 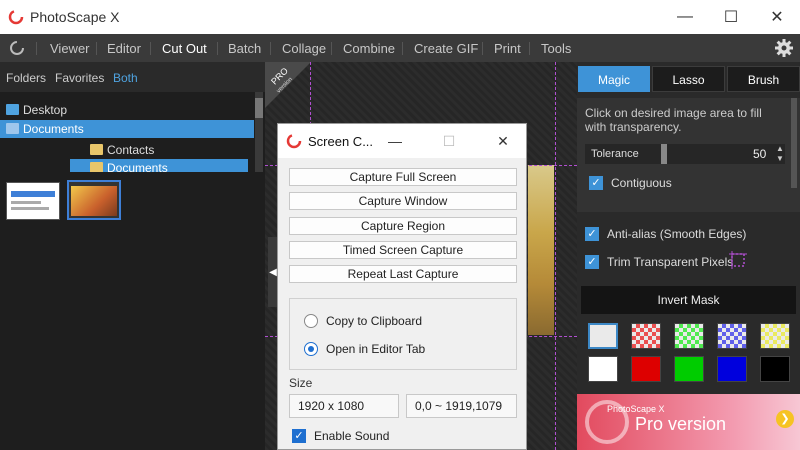 I want to click on menu-collage: Collage, so click(x=304, y=48).